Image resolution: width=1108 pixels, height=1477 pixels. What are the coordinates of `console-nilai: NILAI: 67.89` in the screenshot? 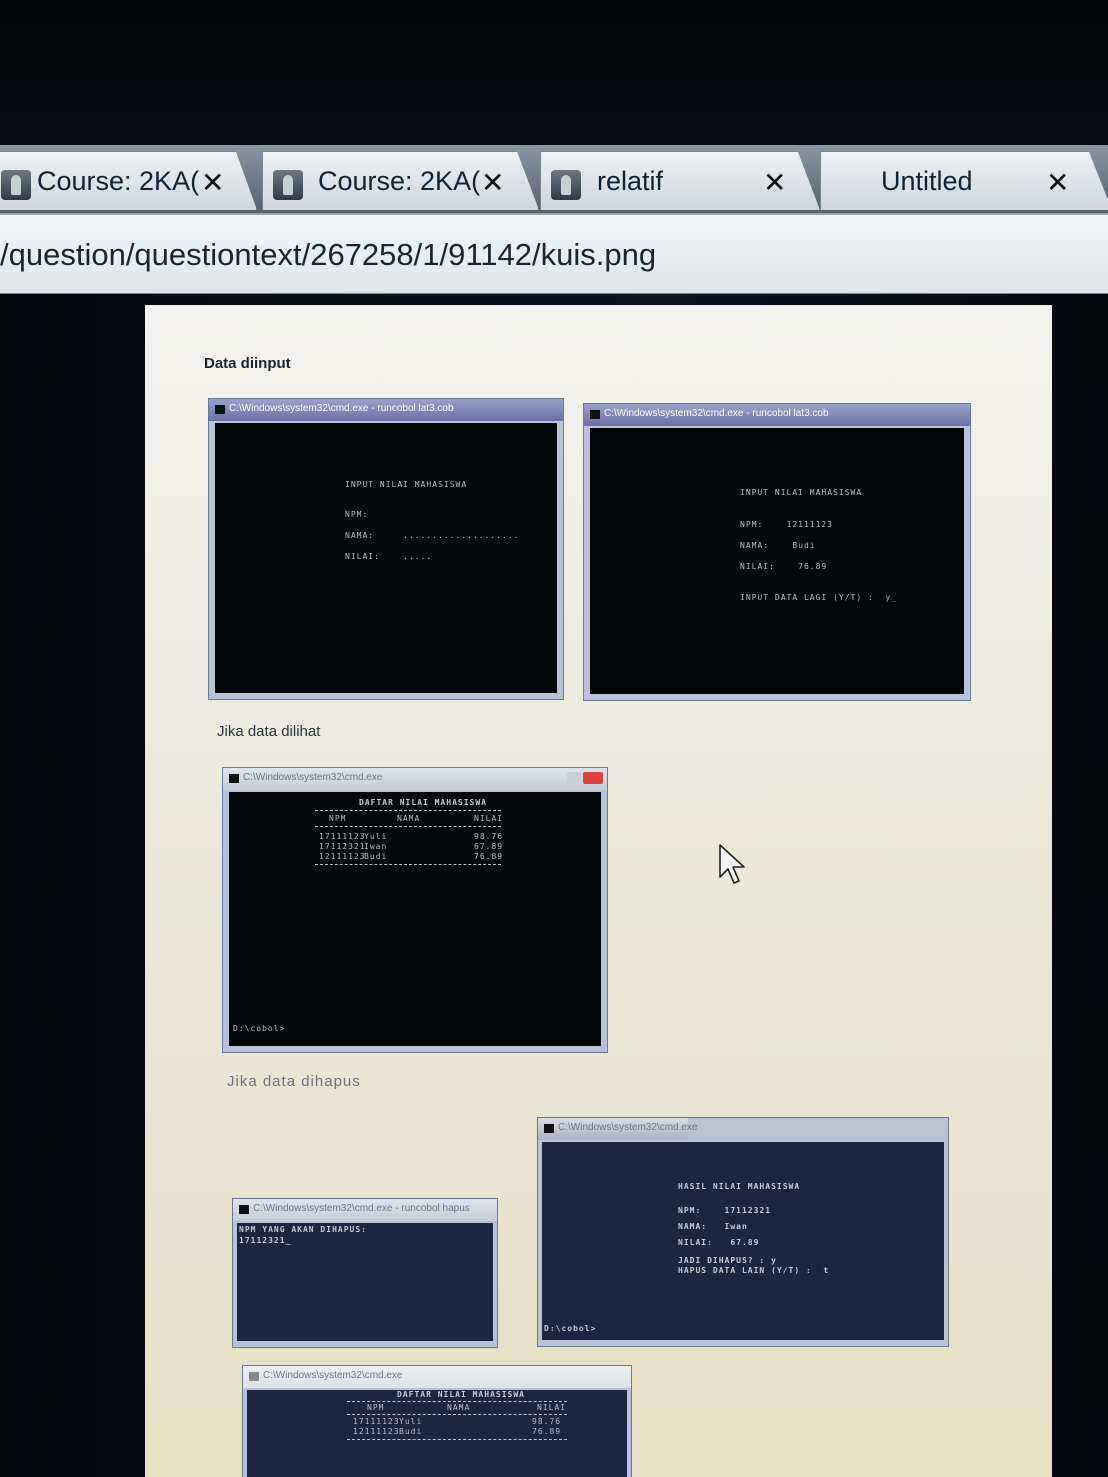 It's located at (719, 1242).